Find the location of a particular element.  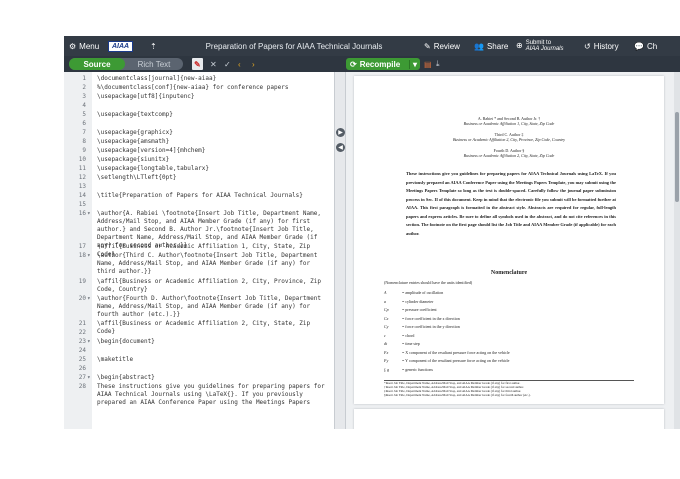

nomenclature-definition: = amplitude of oscillation is located at coordinates (423, 292).